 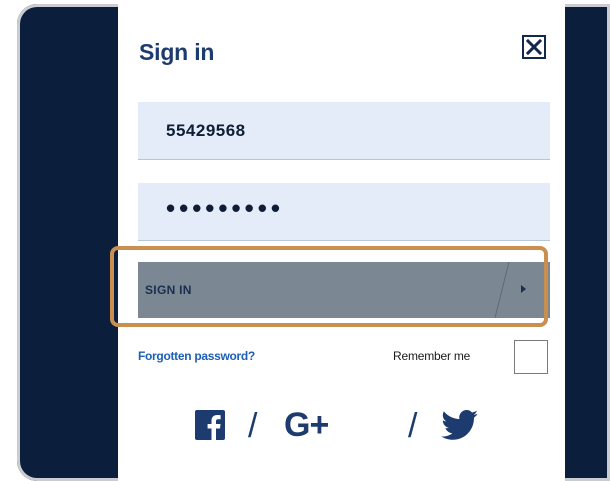 I want to click on username-field: 55429568, so click(x=344, y=131).